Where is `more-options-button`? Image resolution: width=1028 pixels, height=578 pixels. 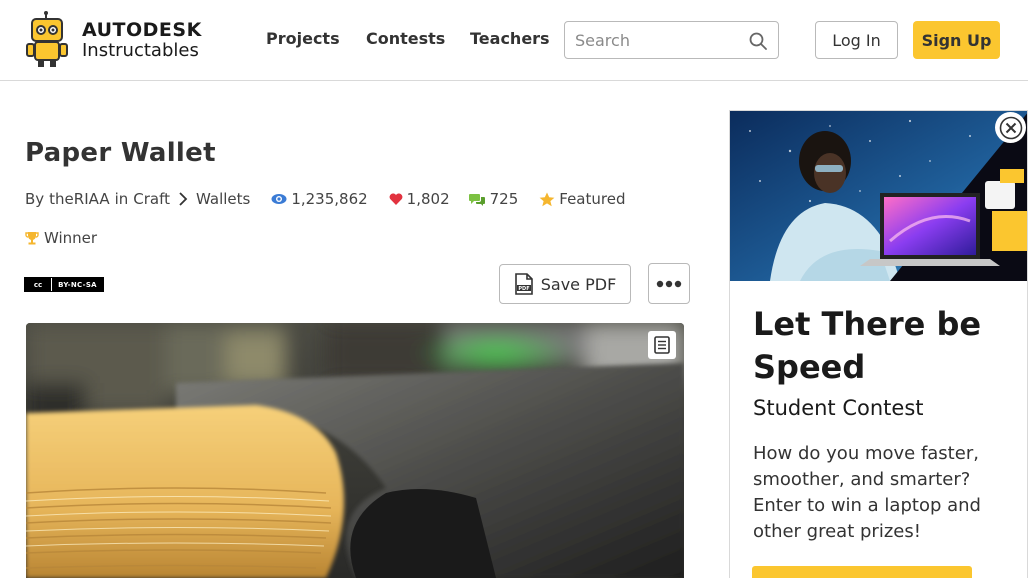
more-options-button is located at coordinates (669, 283).